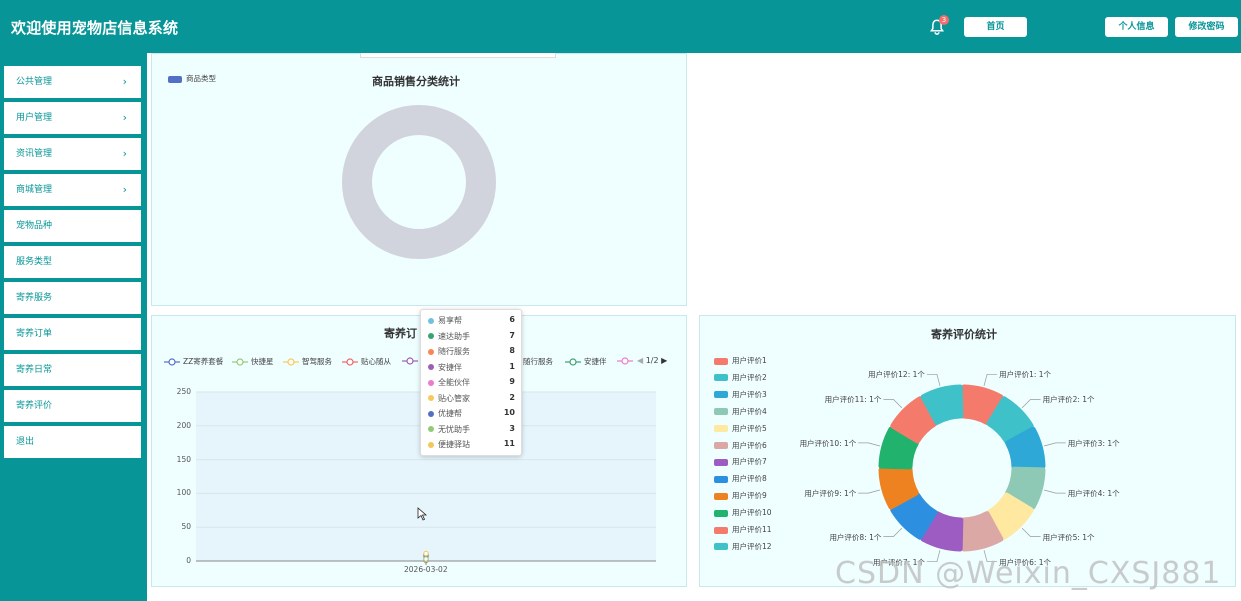 Image resolution: width=1241 pixels, height=601 pixels. Describe the element at coordinates (186, 527) in the screenshot. I see `y-tick-label: 50` at that location.